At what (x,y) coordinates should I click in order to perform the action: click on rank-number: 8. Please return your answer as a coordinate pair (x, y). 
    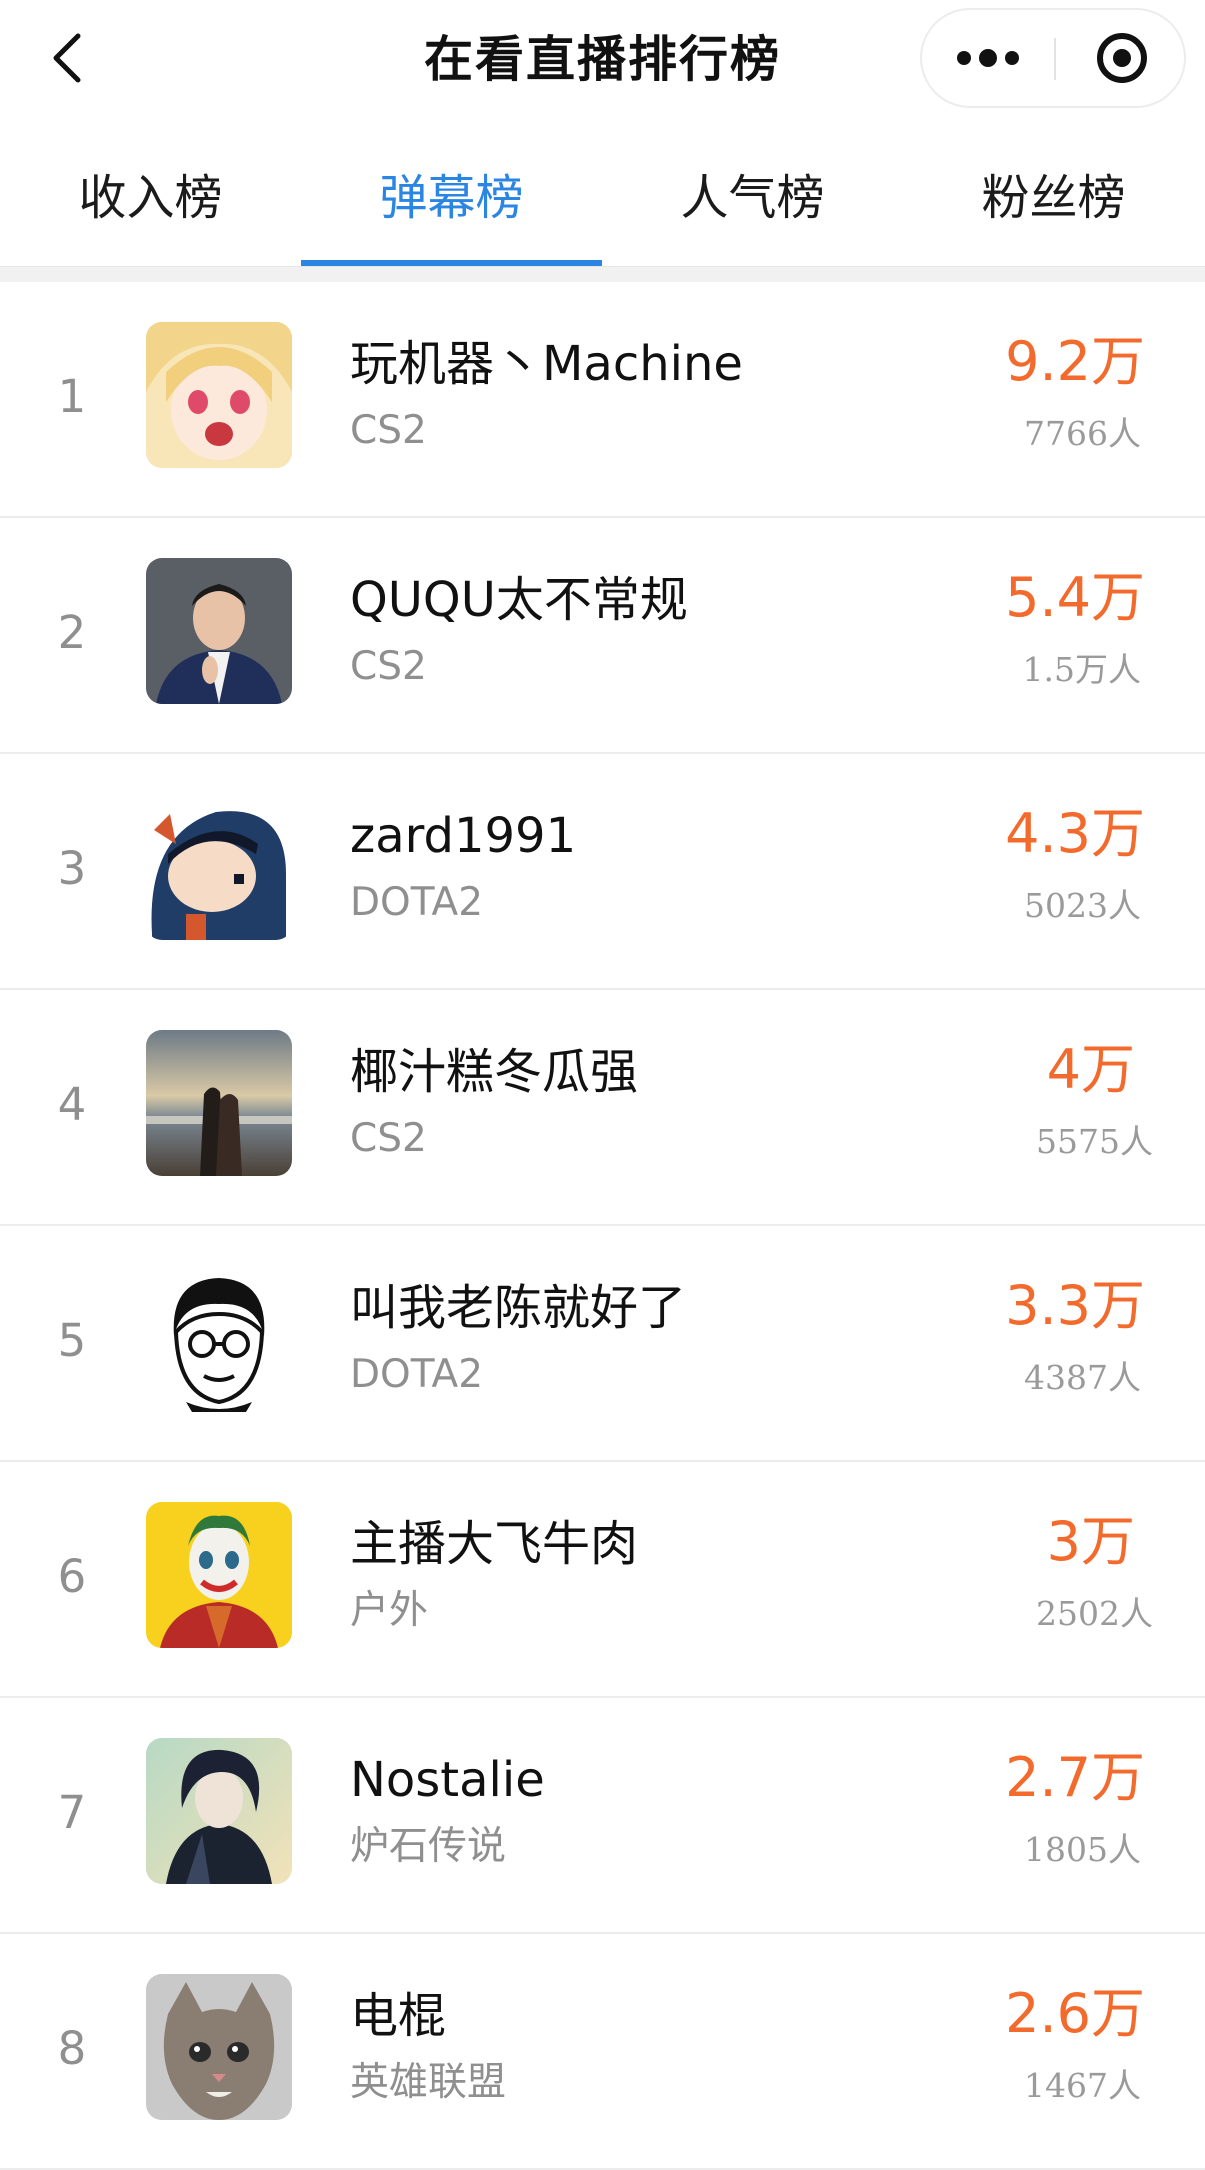
    Looking at the image, I should click on (72, 2048).